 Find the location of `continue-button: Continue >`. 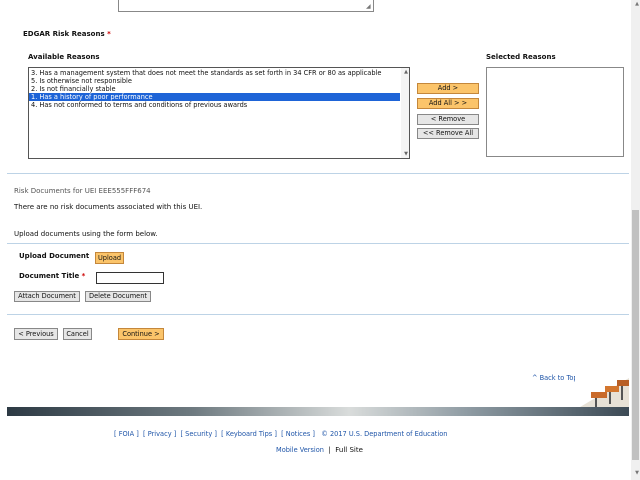

continue-button: Continue > is located at coordinates (141, 334).